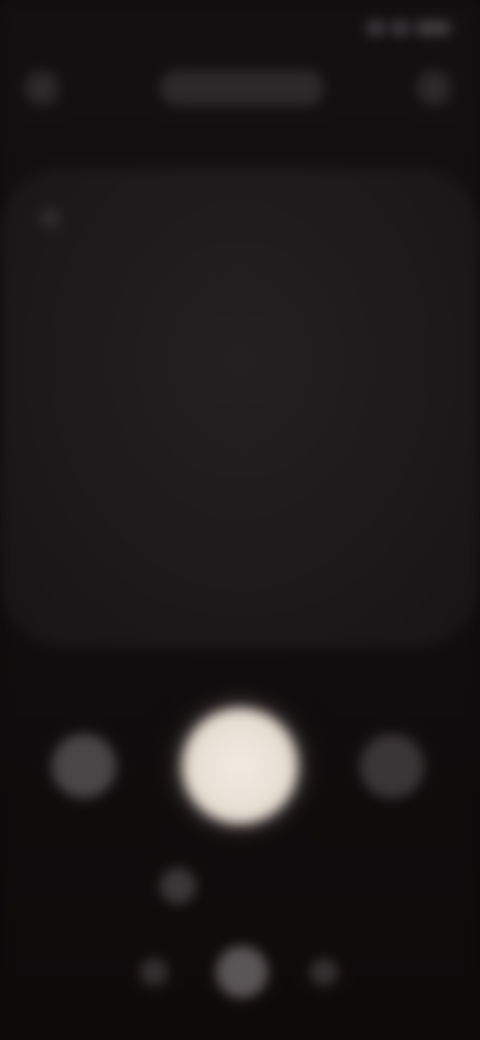  I want to click on mode-label, so click(256, 886).